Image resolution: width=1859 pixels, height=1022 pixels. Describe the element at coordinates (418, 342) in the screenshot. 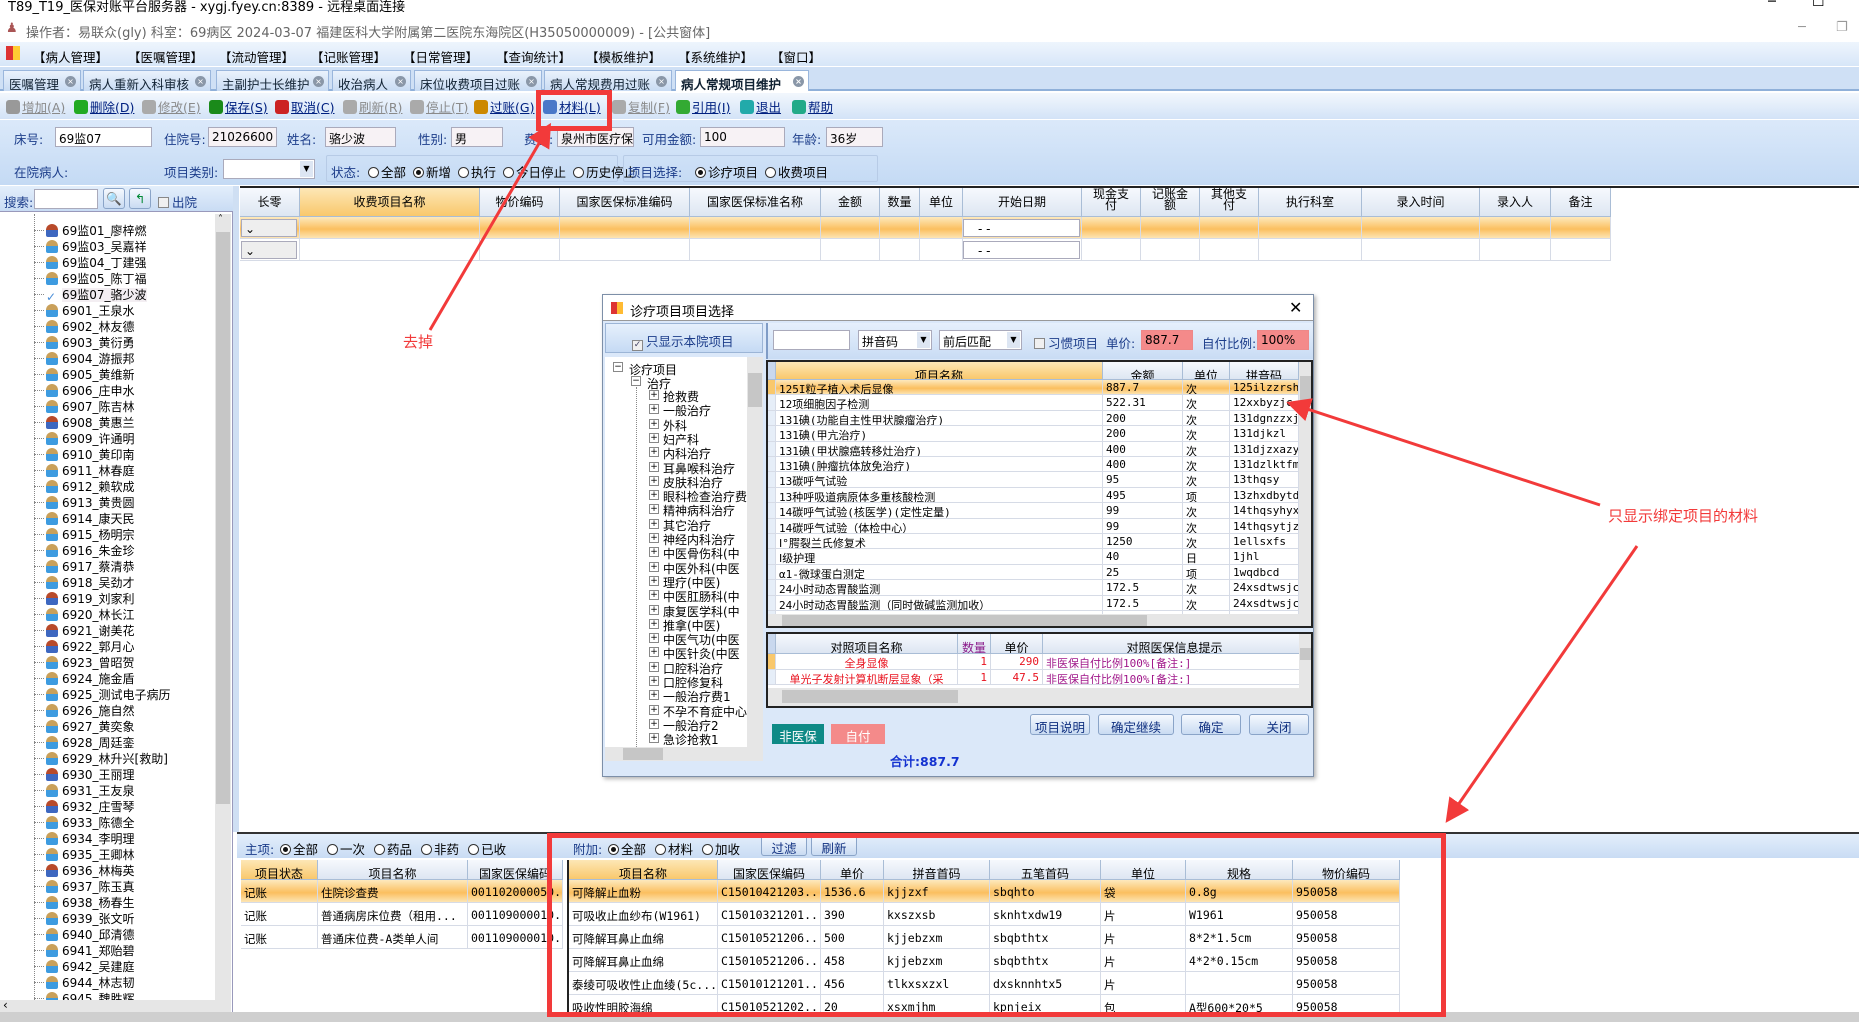

I see `annotation-remove: 去掉` at that location.